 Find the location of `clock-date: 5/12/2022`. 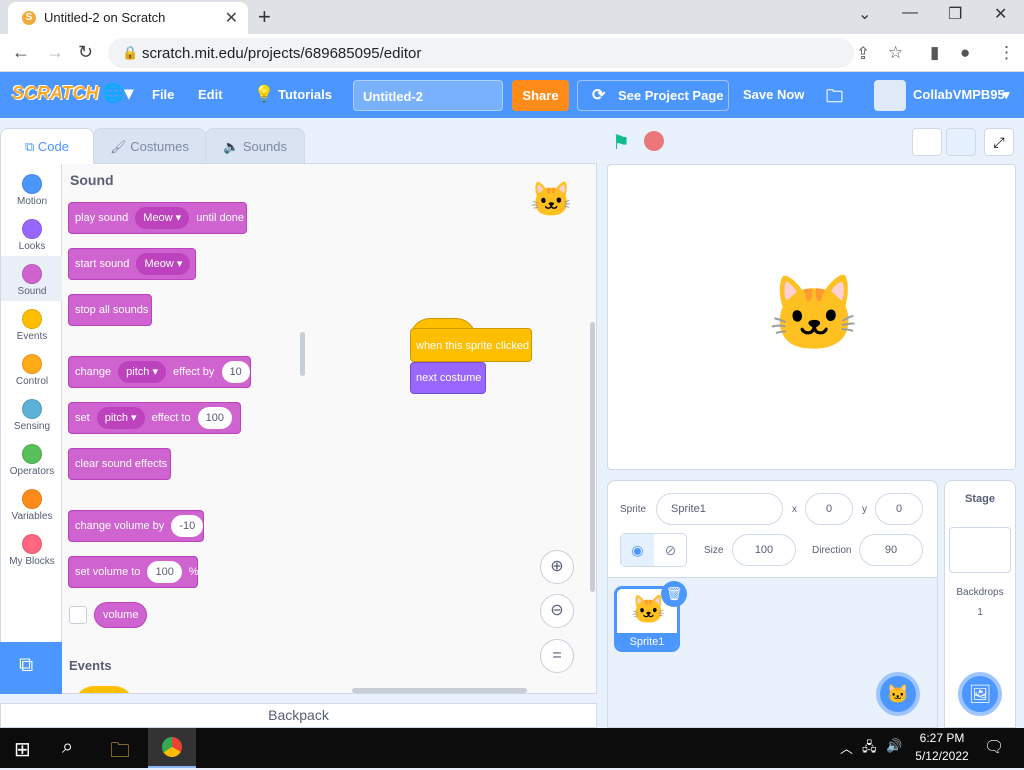

clock-date: 5/12/2022 is located at coordinates (942, 756).